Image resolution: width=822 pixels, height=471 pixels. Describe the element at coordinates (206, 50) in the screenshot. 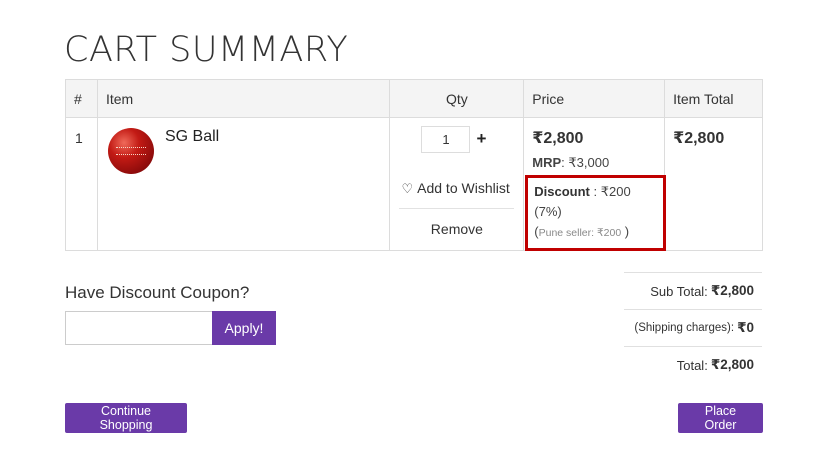

I see `page-title: CART SUMMARY` at that location.